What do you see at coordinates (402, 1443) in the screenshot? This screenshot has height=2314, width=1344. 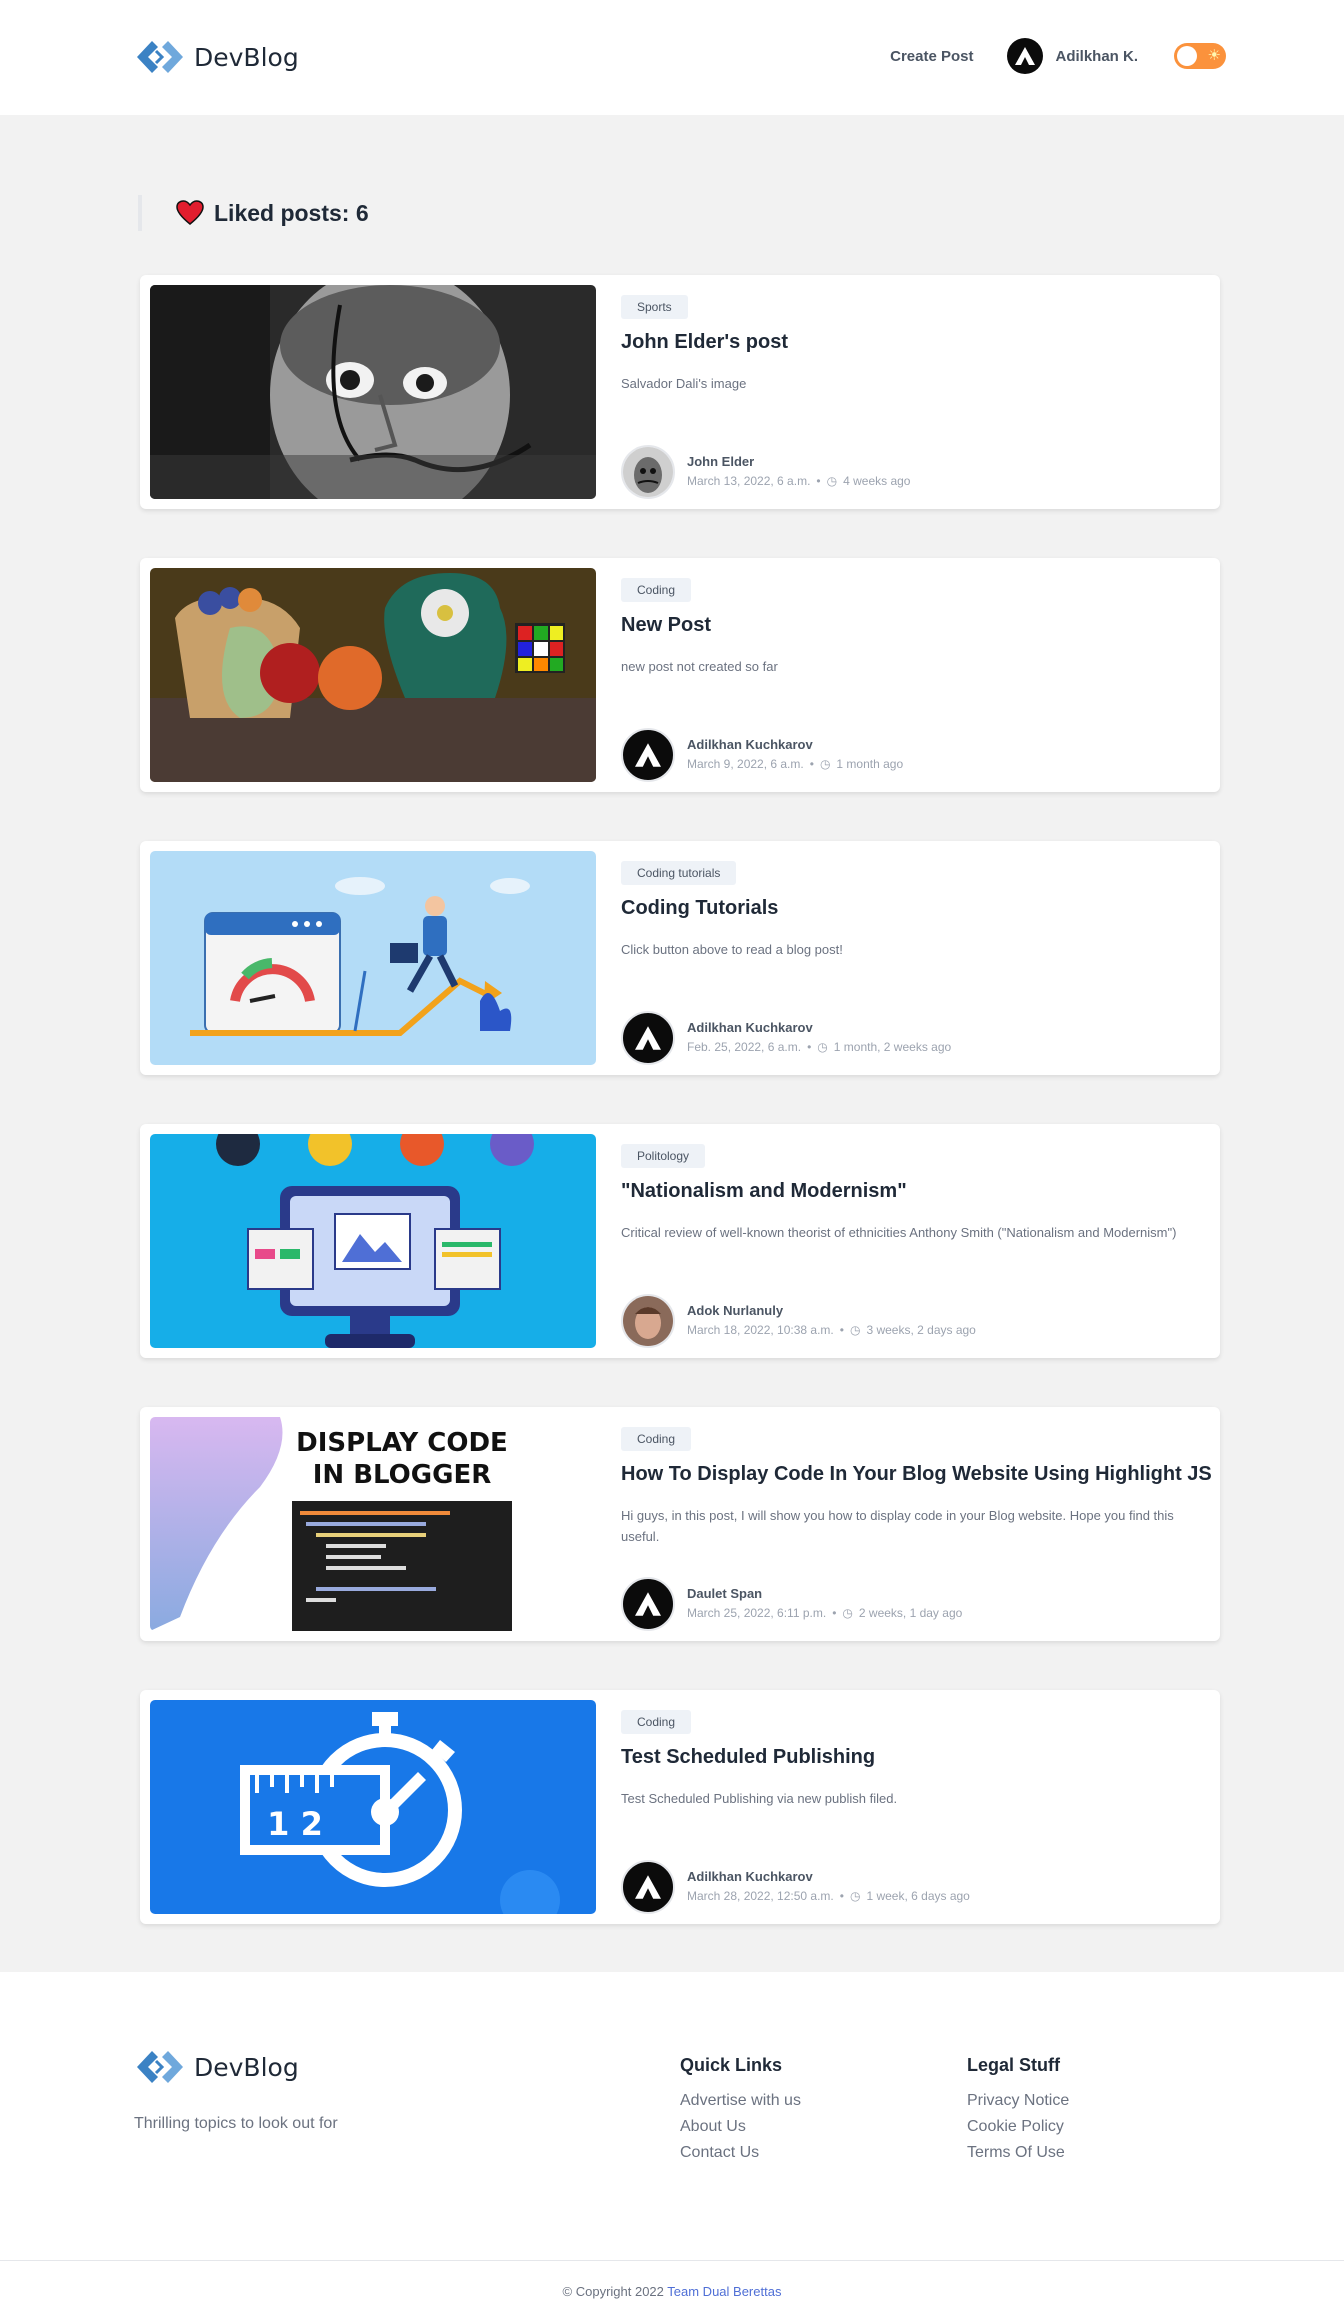 I see `thumb-title-line1: DISPLAY CODE` at bounding box center [402, 1443].